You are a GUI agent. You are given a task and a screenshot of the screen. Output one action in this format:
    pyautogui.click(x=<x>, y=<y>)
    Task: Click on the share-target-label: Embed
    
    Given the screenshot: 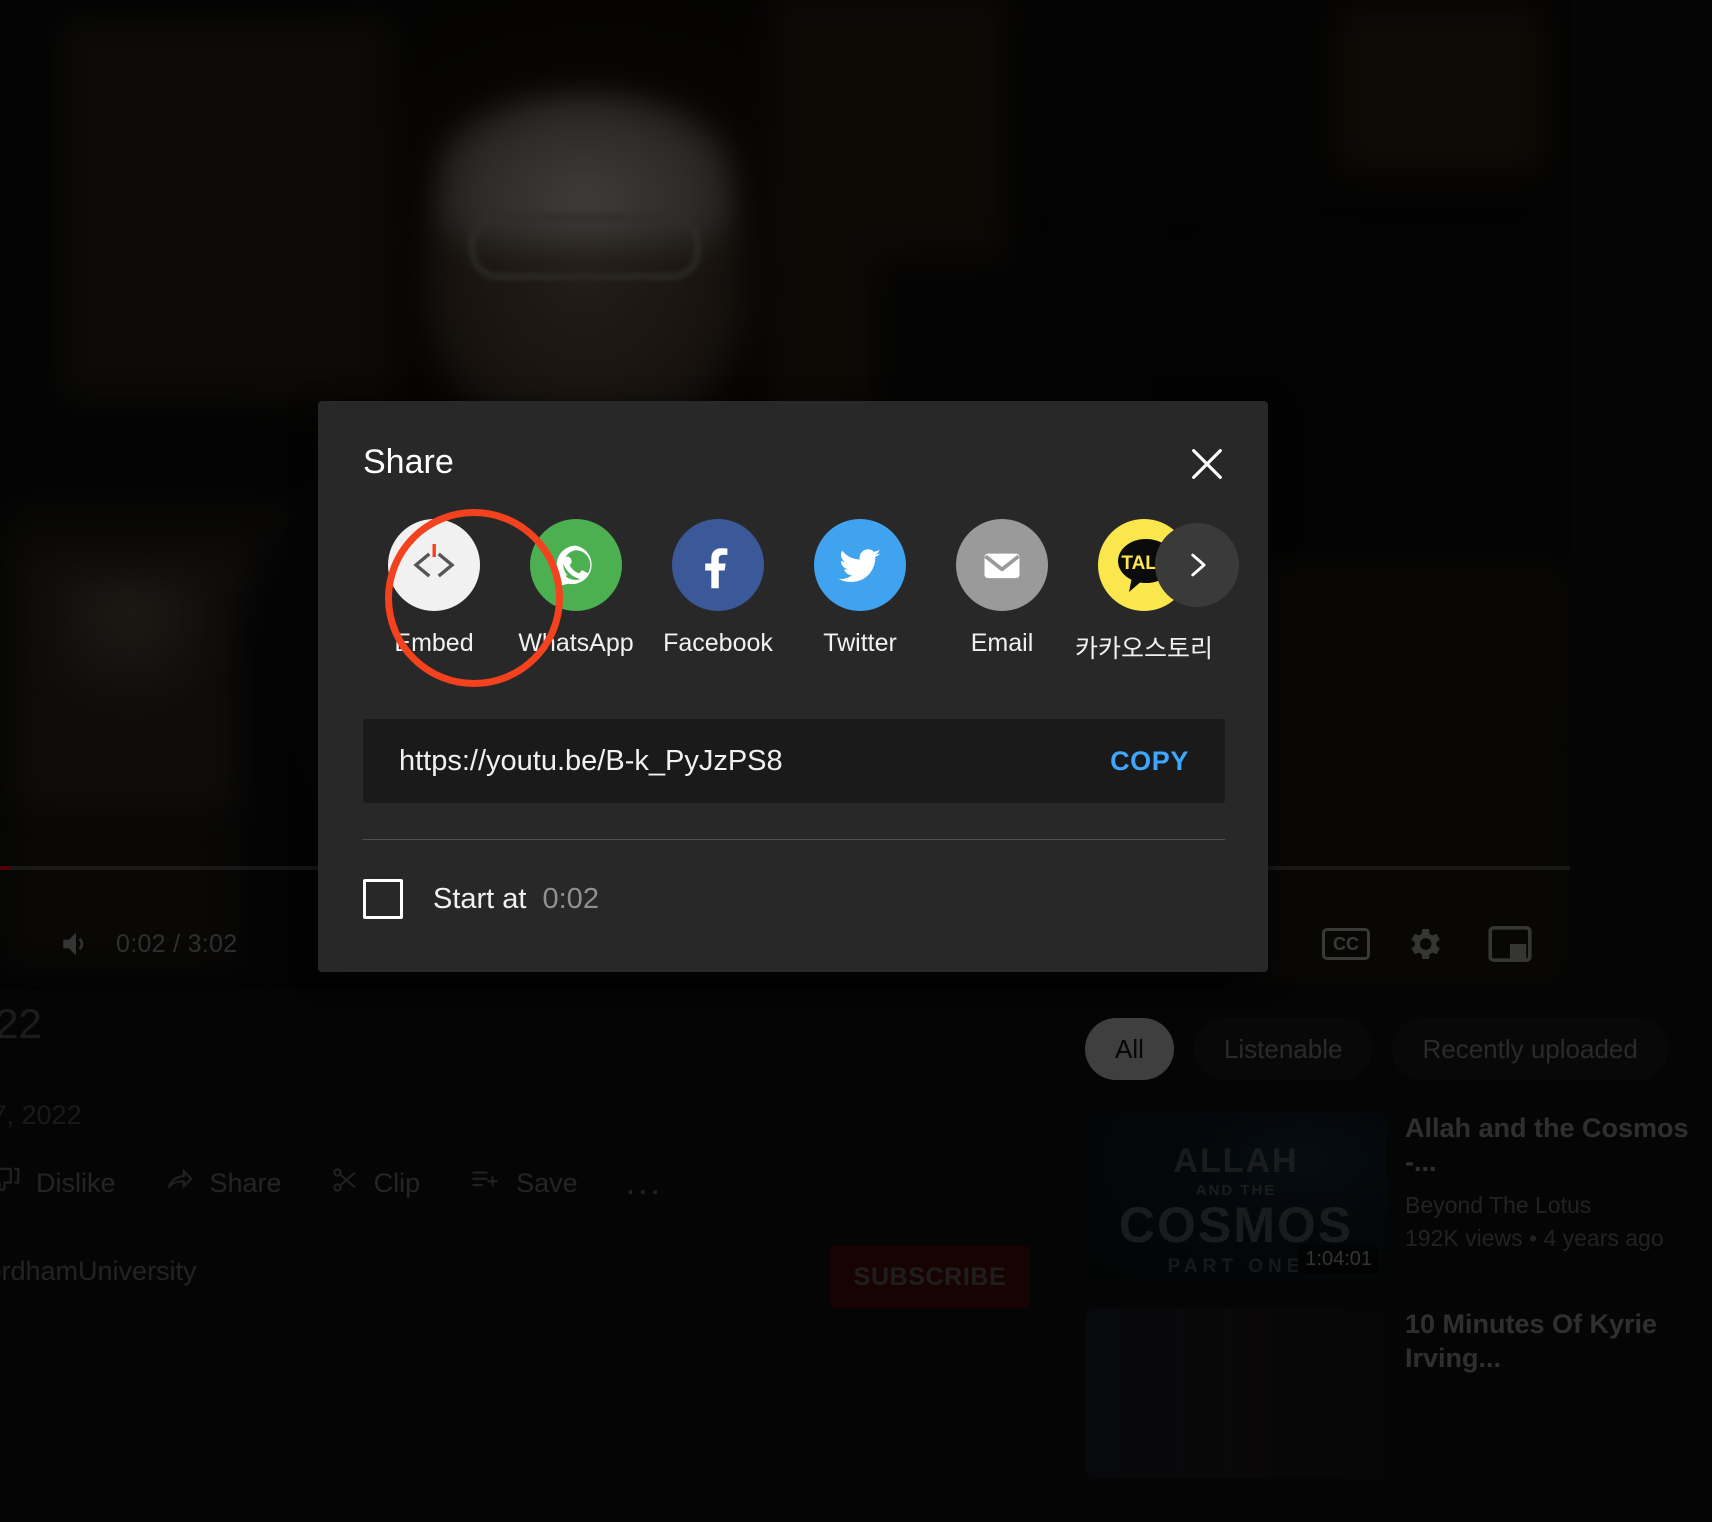 What is the action you would take?
    pyautogui.click(x=434, y=643)
    